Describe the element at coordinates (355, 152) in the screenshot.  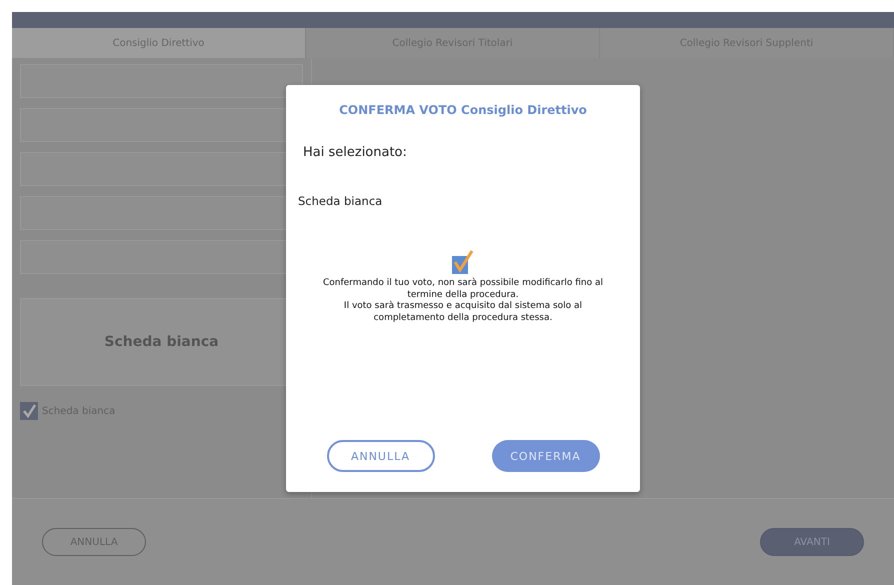
I see `prompt-text: Hai selezionato:` at that location.